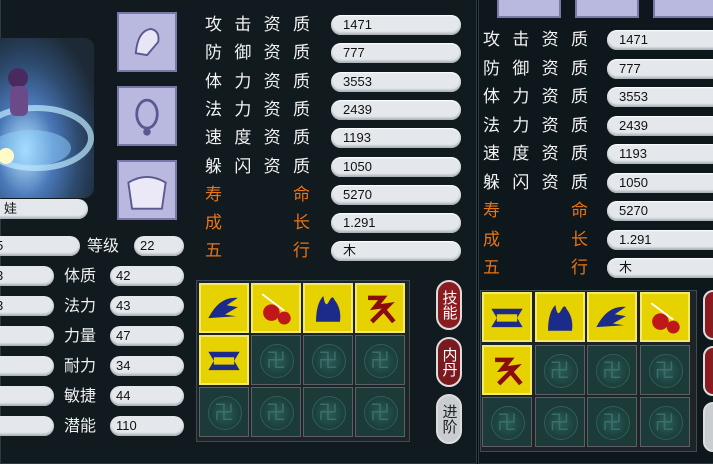 Image resolution: width=713 pixels, height=464 pixels. What do you see at coordinates (213, 138) in the screenshot?
I see `aptitude-label-char: 速` at bounding box center [213, 138].